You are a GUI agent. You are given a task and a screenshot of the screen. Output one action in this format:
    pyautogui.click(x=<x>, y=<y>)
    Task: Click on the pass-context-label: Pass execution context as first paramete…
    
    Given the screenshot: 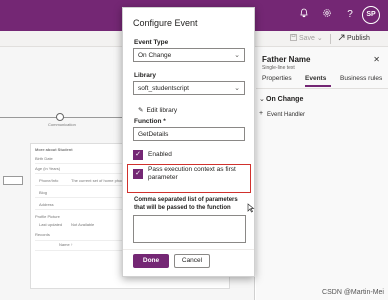 What is the action you would take?
    pyautogui.click(x=192, y=174)
    